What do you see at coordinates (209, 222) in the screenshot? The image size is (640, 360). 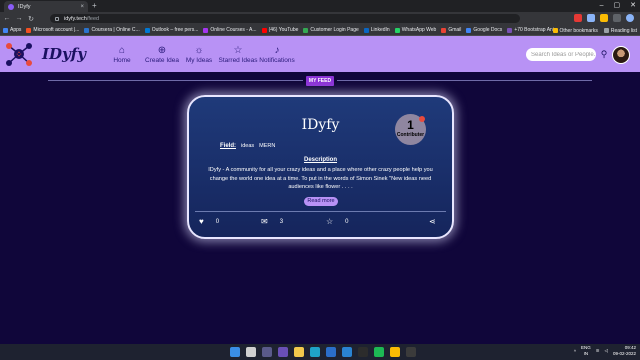 I see `like-action: ♥ 0` at bounding box center [209, 222].